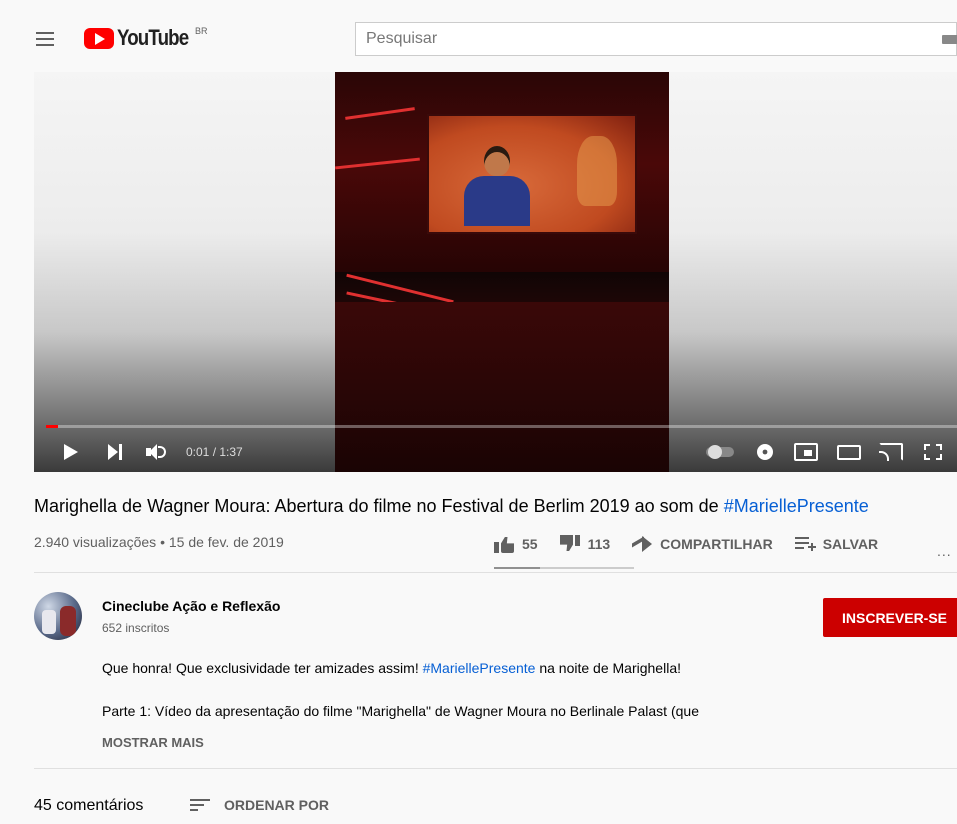  I want to click on country-code: BR, so click(201, 31).